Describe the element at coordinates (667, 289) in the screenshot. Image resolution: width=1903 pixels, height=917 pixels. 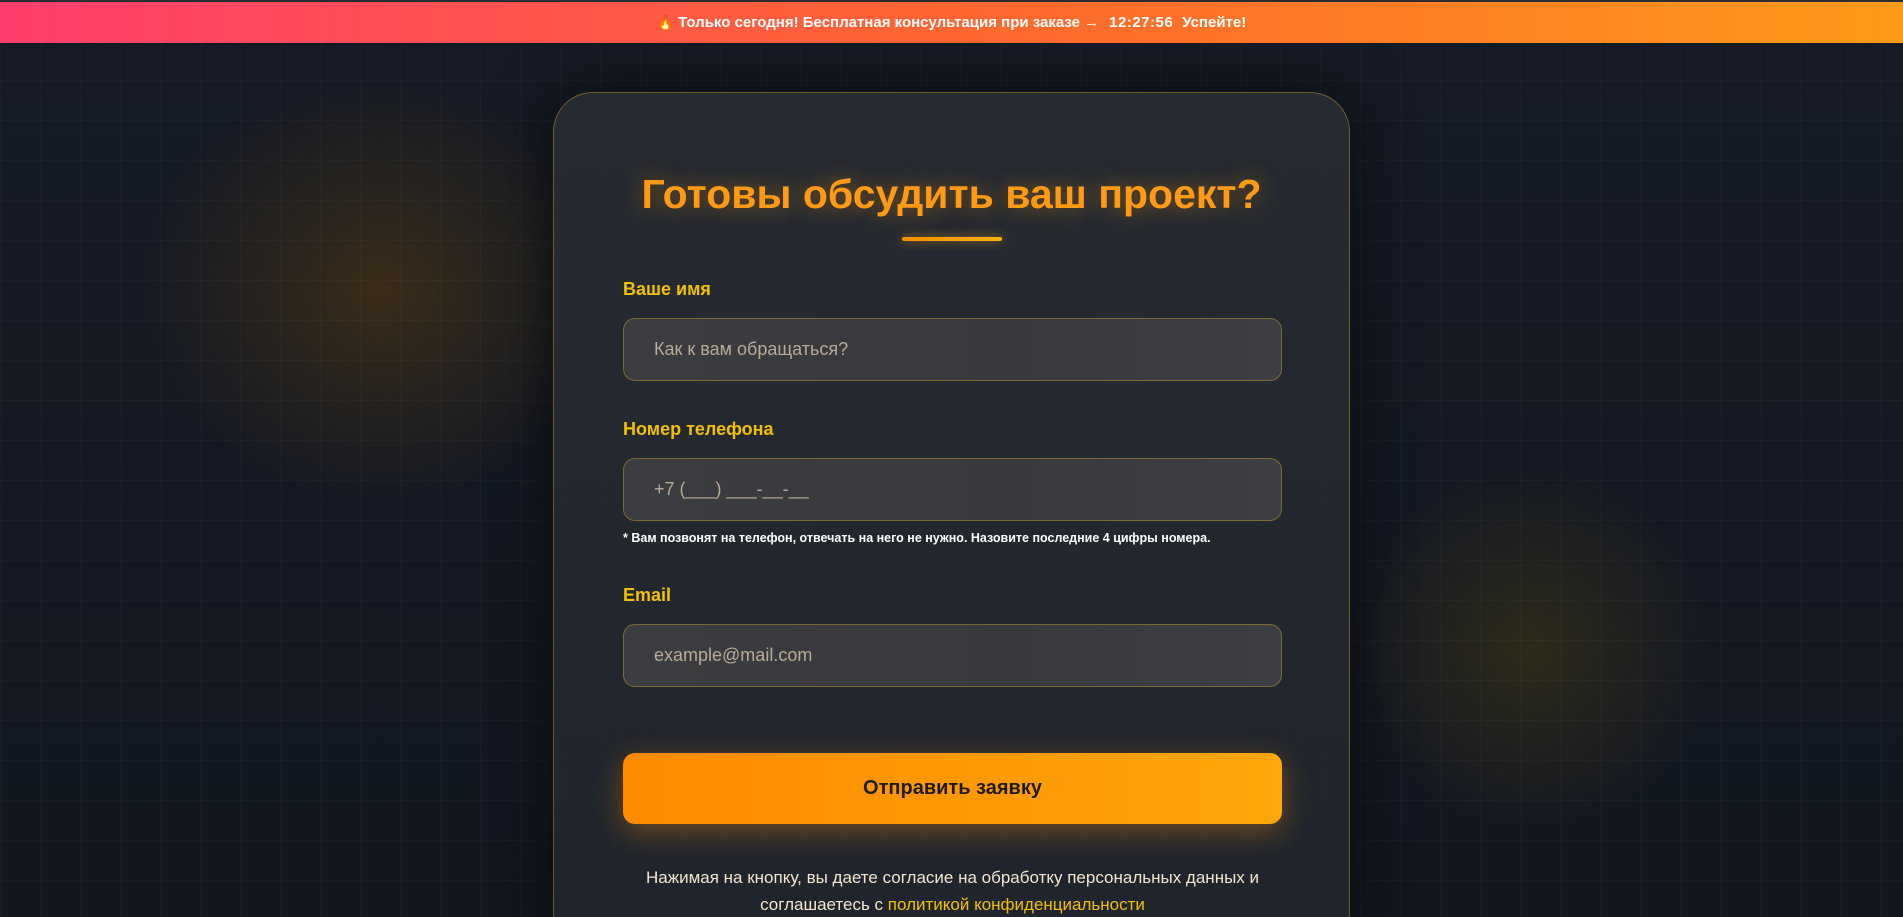
I see `name-label: Ваше имя` at that location.